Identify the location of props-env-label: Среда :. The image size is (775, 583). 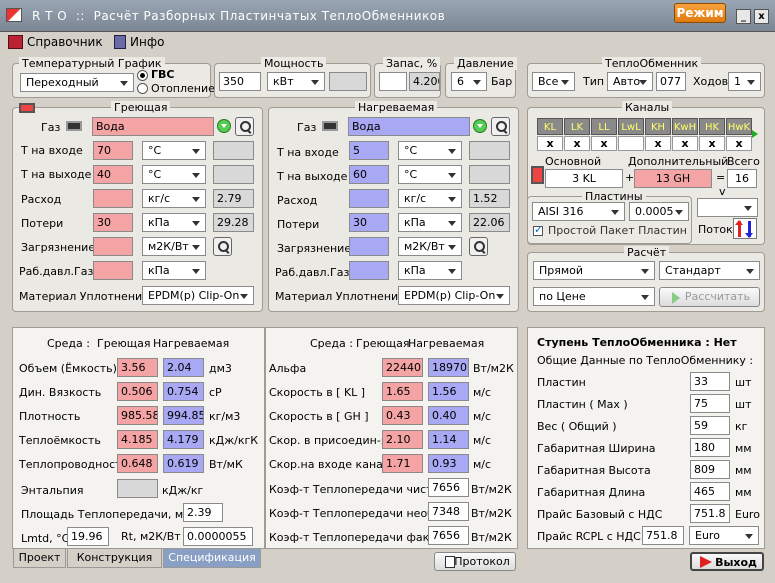
(68, 343).